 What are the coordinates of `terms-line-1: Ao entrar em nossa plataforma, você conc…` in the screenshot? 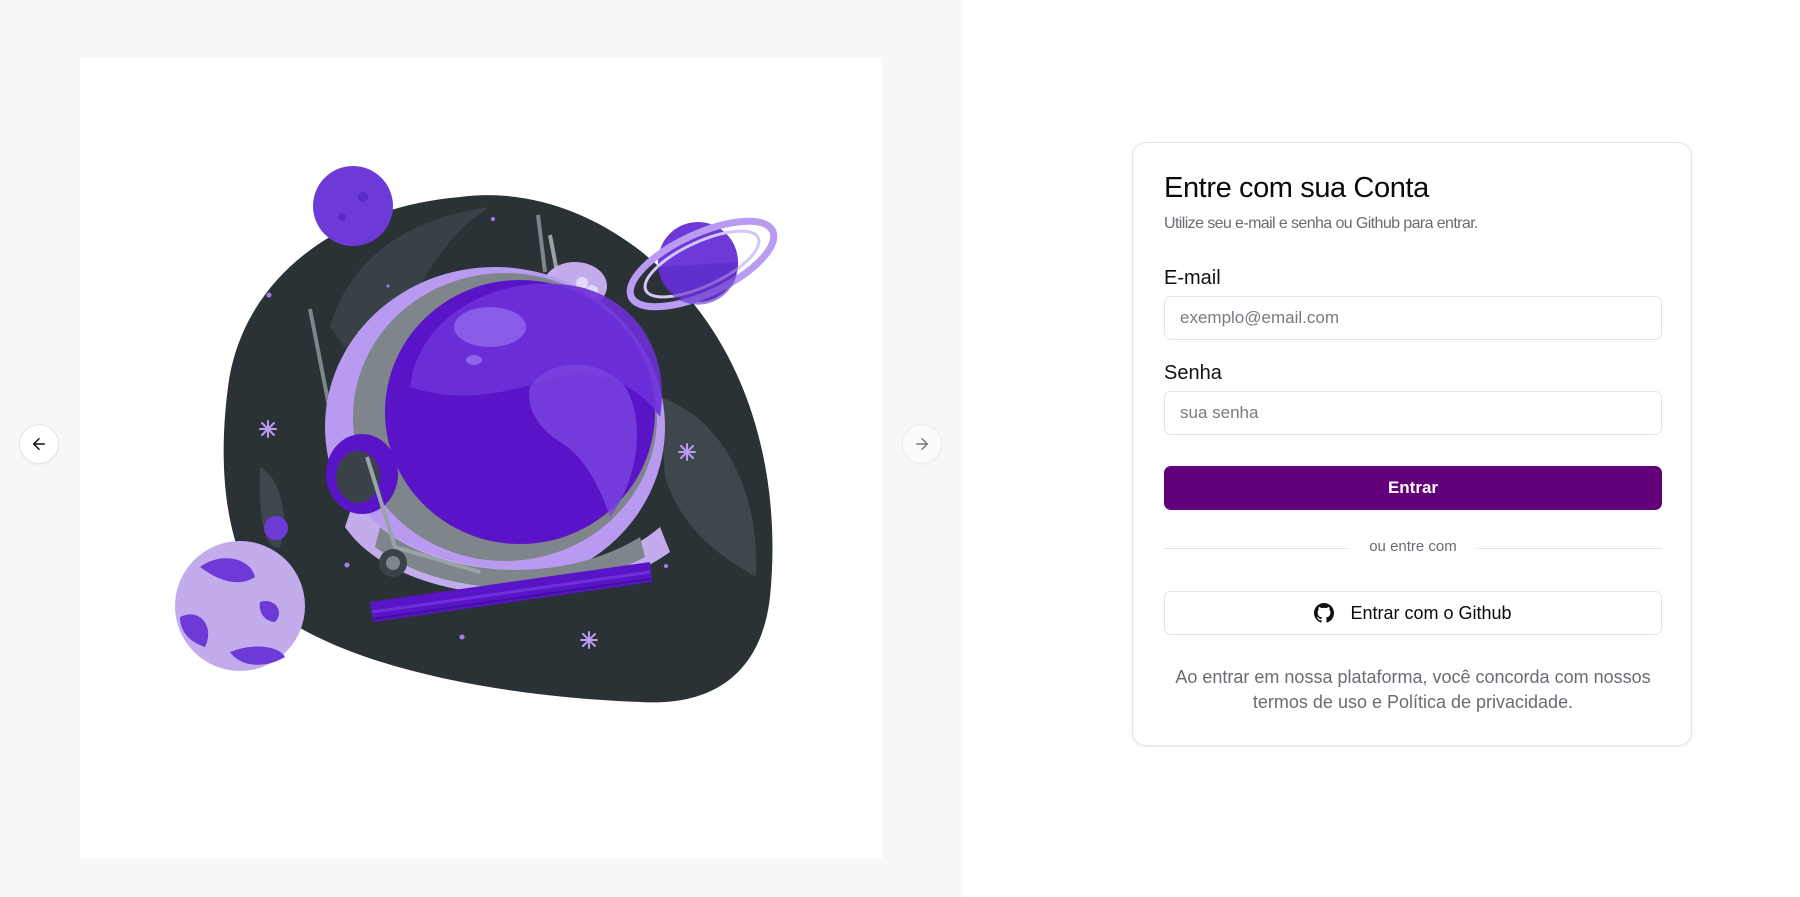 It's located at (1413, 677).